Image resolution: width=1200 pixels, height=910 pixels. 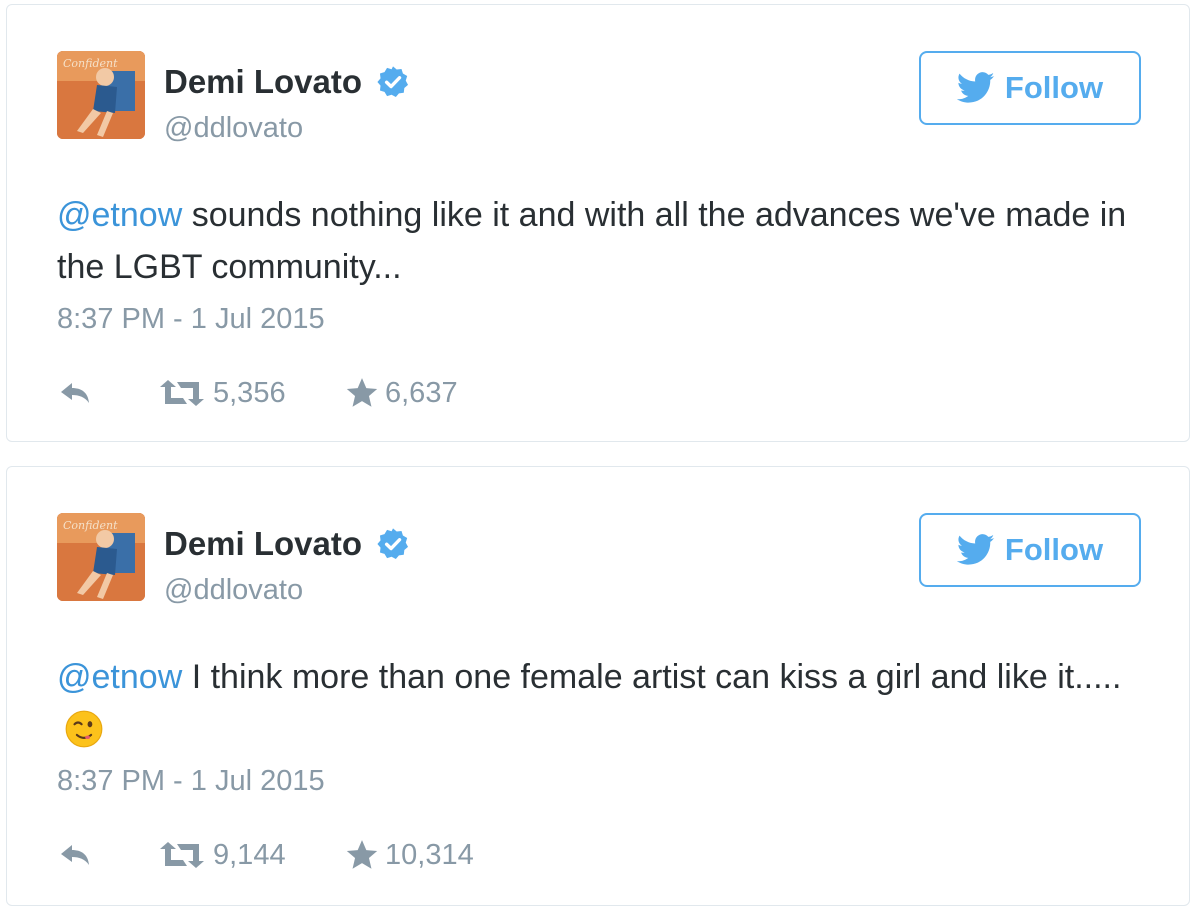 I want to click on favorite-button: 10,314, so click(x=409, y=855).